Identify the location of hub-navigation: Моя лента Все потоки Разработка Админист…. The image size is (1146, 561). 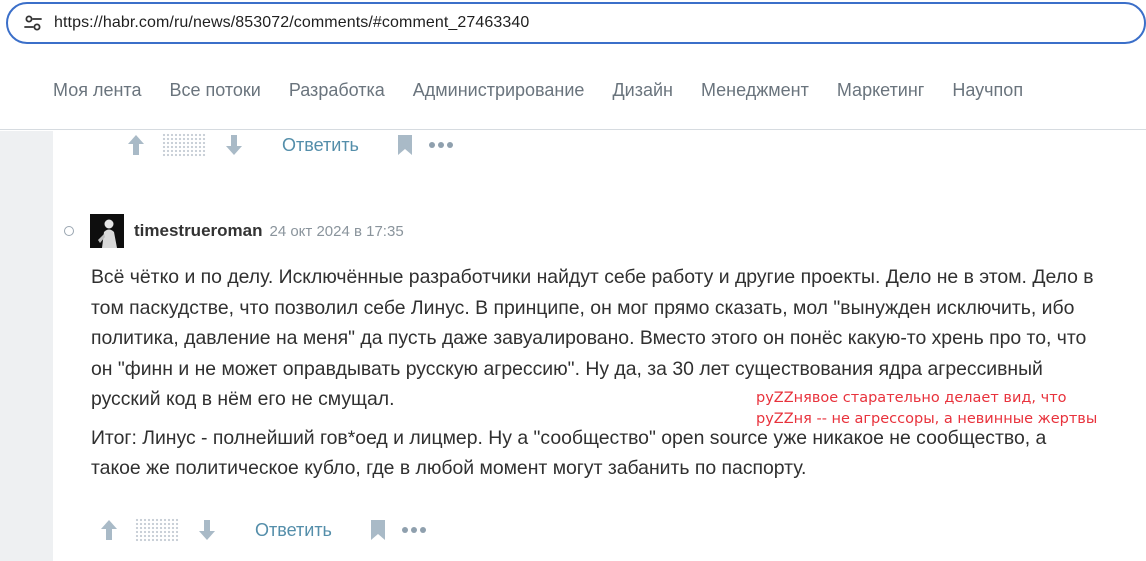
(573, 91).